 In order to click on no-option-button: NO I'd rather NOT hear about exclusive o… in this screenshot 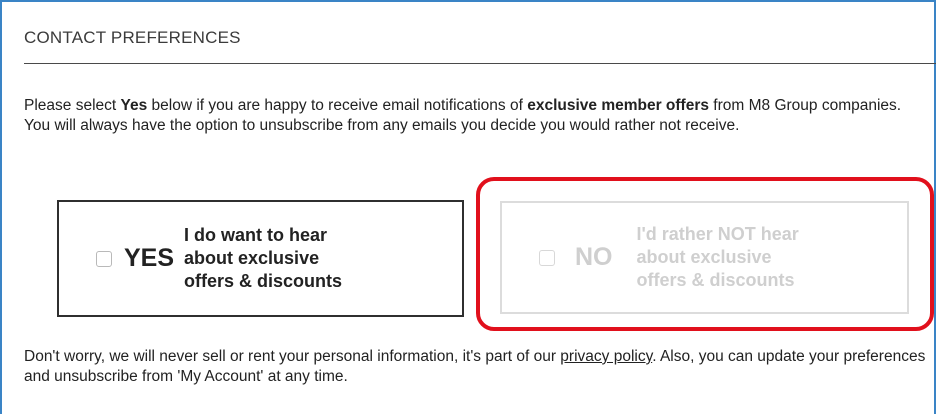, I will do `click(704, 257)`.